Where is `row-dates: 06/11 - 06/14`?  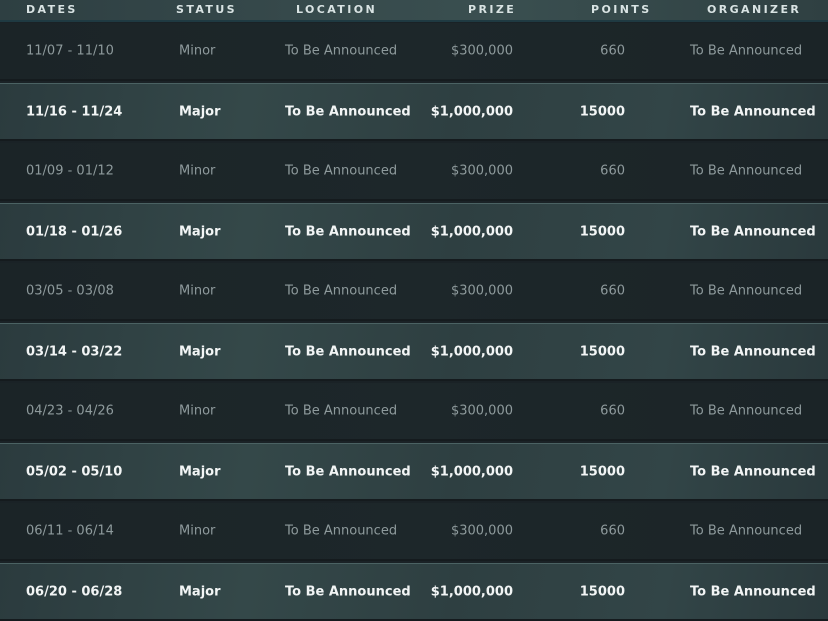
row-dates: 06/11 - 06/14 is located at coordinates (70, 531).